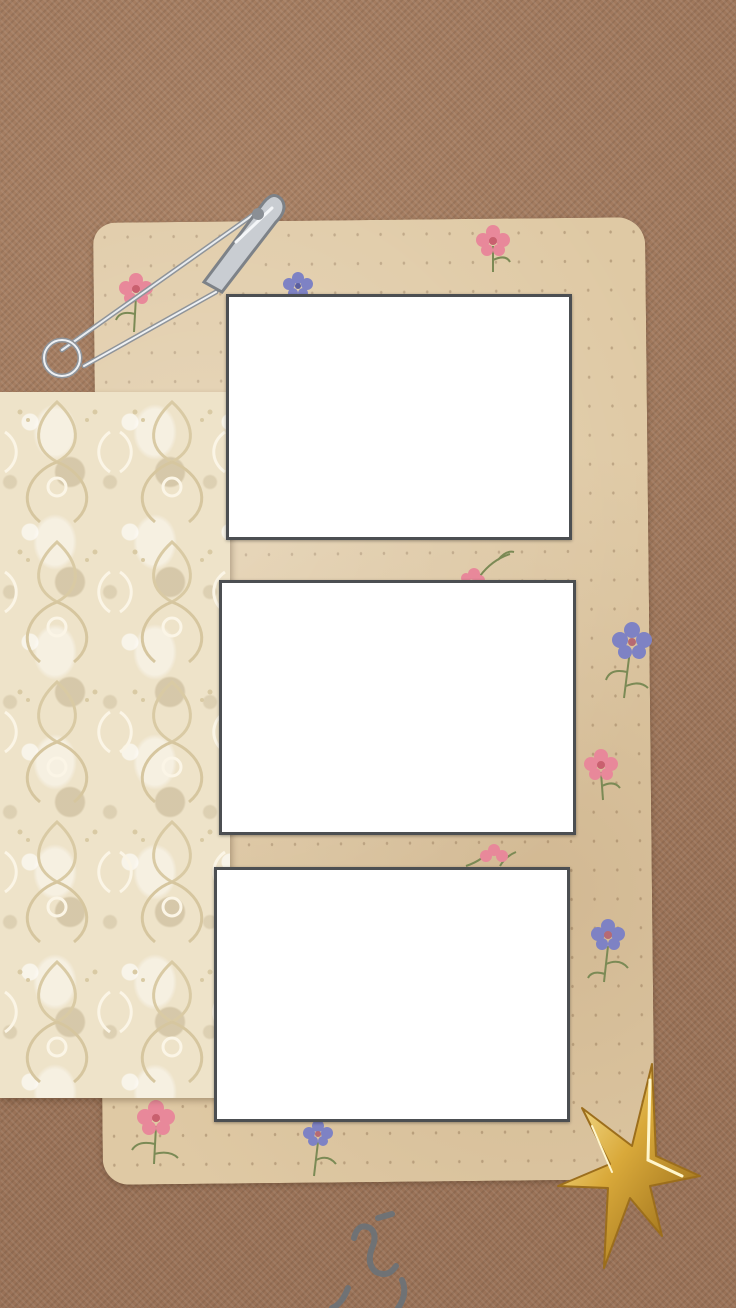  Describe the element at coordinates (392, 994) in the screenshot. I see `photo-frame-bottom` at that location.